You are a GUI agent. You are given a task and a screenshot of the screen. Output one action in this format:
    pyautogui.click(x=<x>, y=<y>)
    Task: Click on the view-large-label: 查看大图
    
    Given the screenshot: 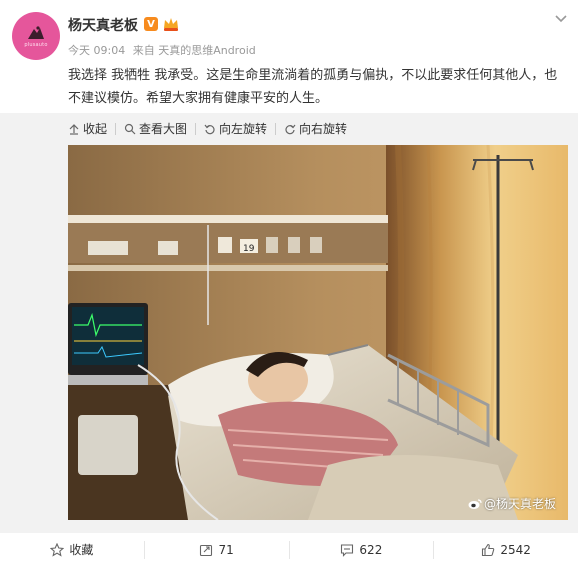 What is the action you would take?
    pyautogui.click(x=163, y=129)
    